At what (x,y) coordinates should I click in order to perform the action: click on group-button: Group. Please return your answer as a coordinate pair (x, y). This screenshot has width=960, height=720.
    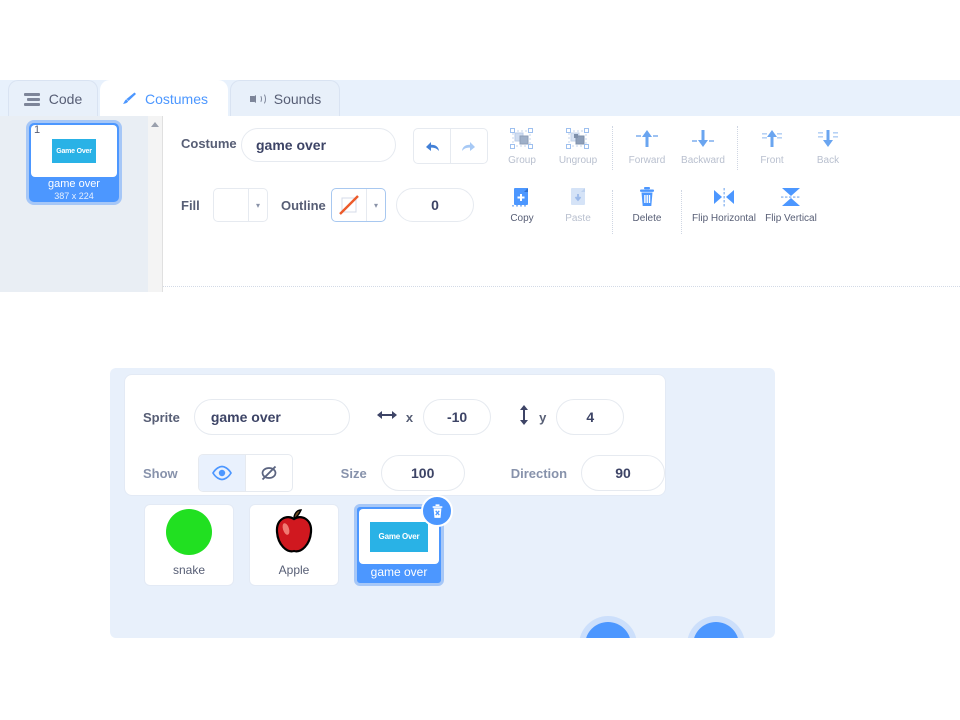
    Looking at the image, I should click on (522, 146).